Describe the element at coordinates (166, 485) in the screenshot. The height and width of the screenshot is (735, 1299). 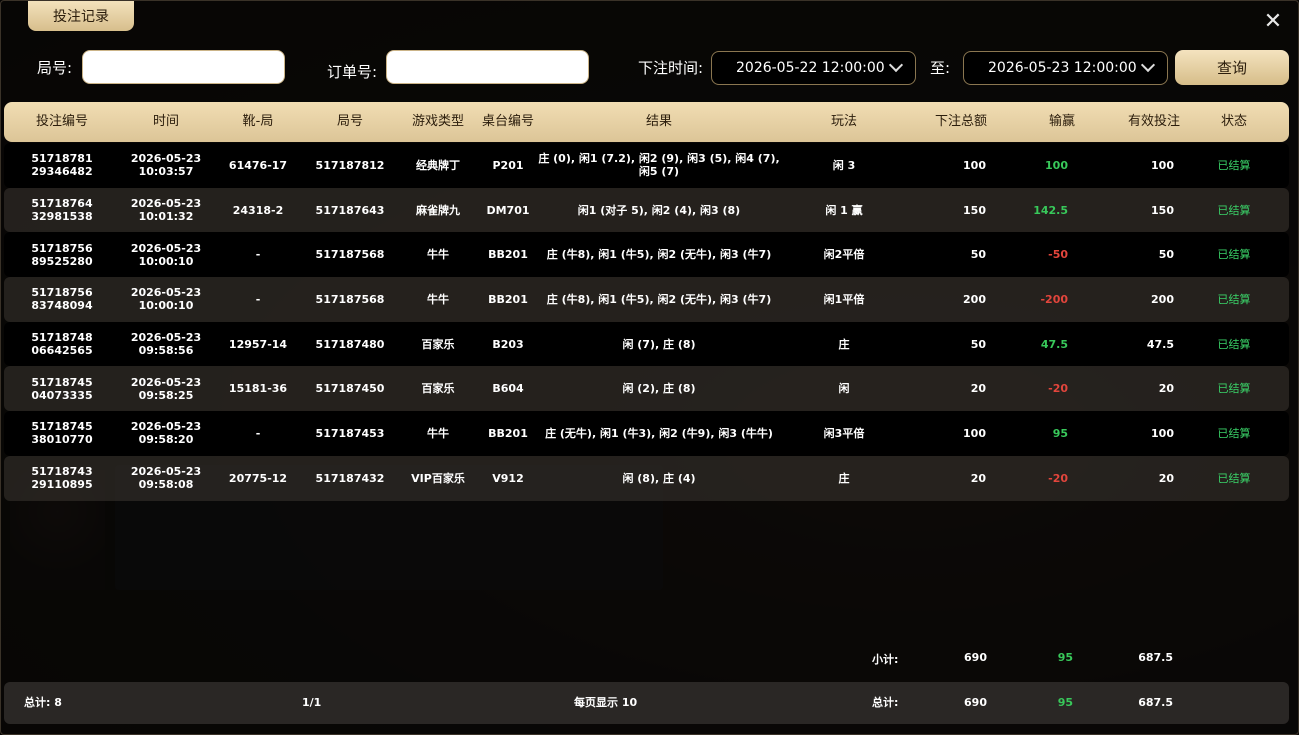
I see `bet-time: 09:58:08` at that location.